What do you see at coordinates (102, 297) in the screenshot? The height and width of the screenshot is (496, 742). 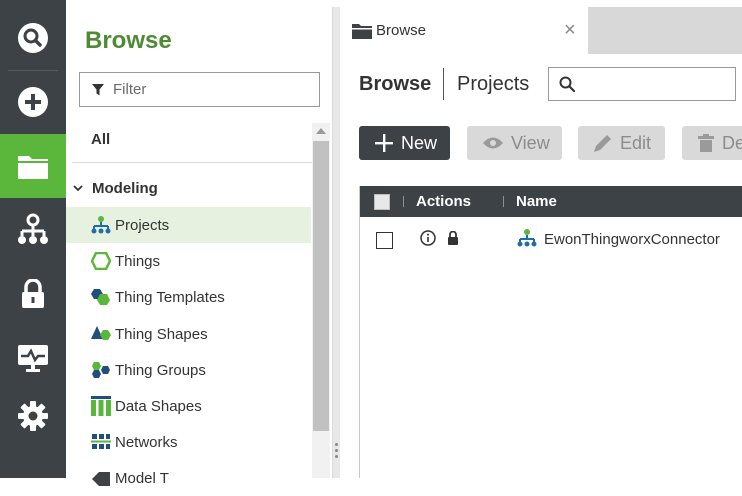 I see `thing-templates-icon` at bounding box center [102, 297].